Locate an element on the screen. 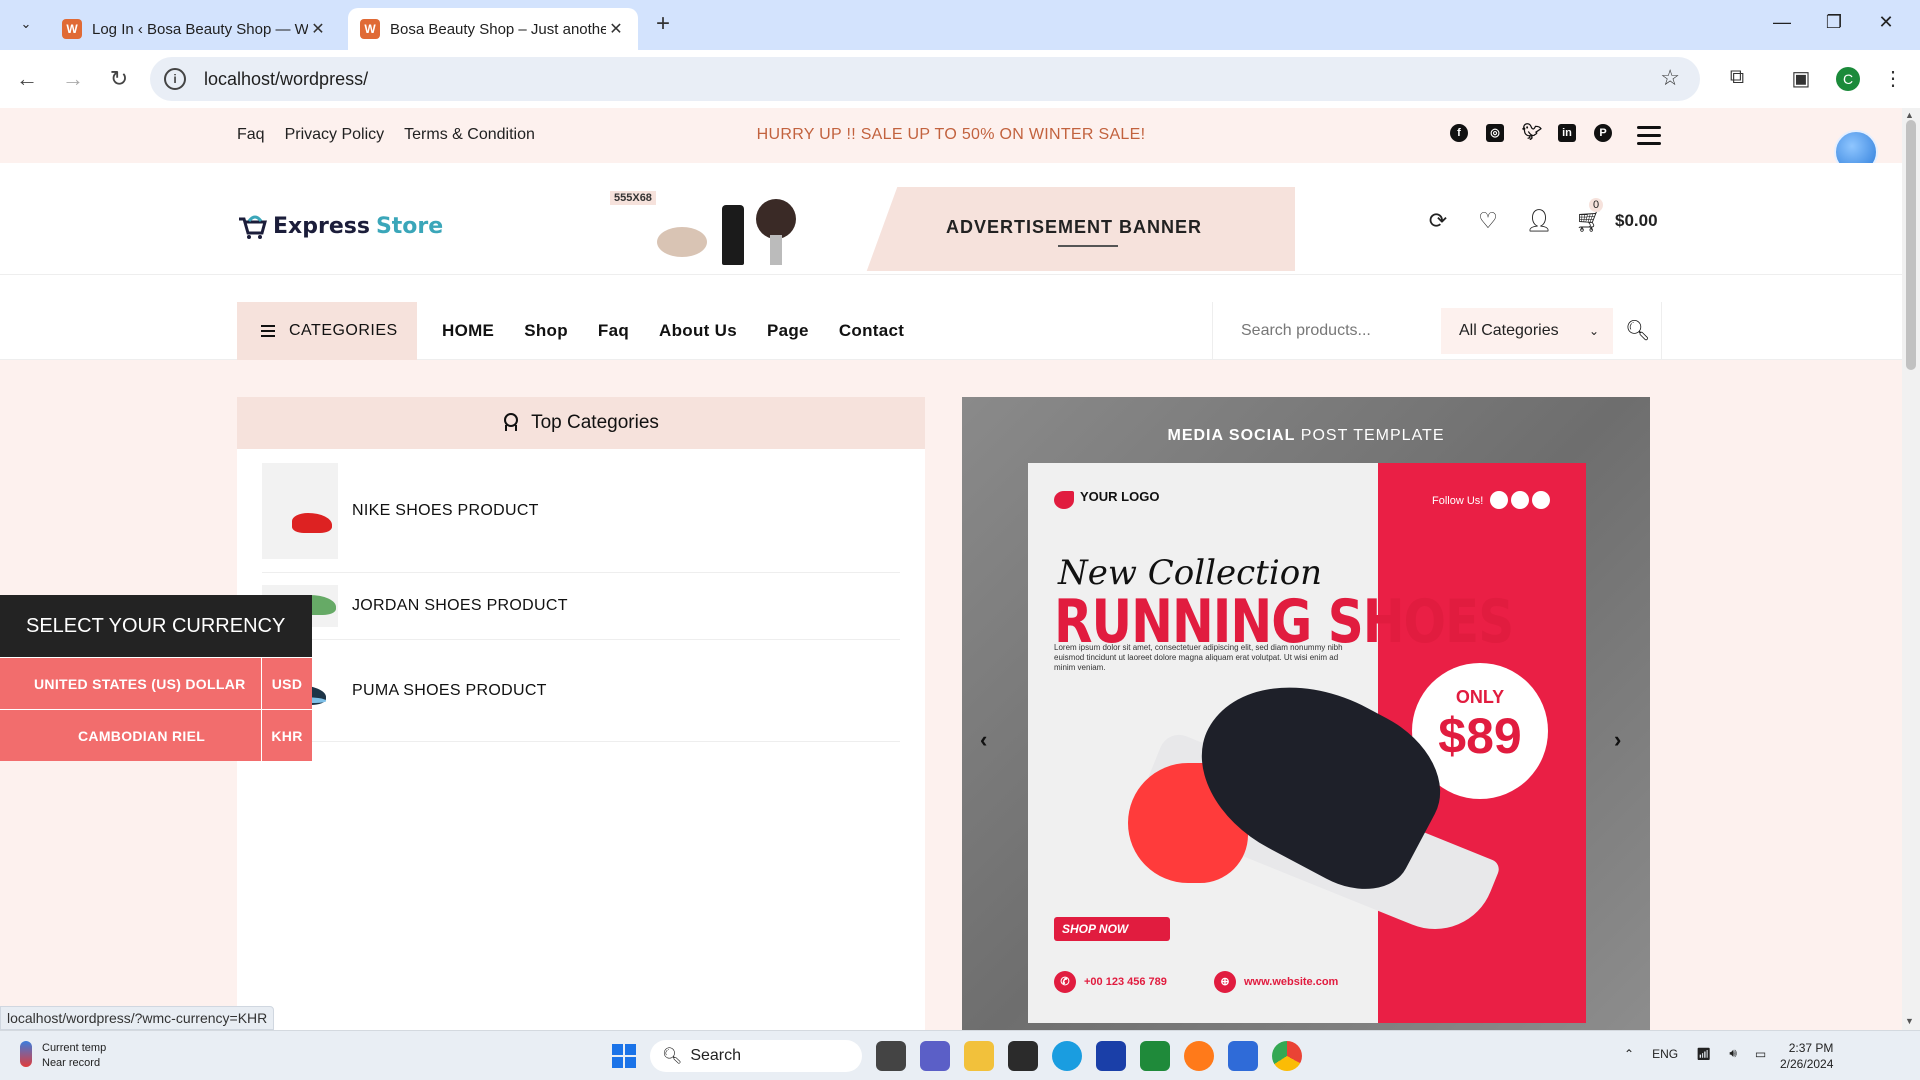 Image resolution: width=1920 pixels, height=1080 pixels. menu-item-home: HOME is located at coordinates (468, 331).